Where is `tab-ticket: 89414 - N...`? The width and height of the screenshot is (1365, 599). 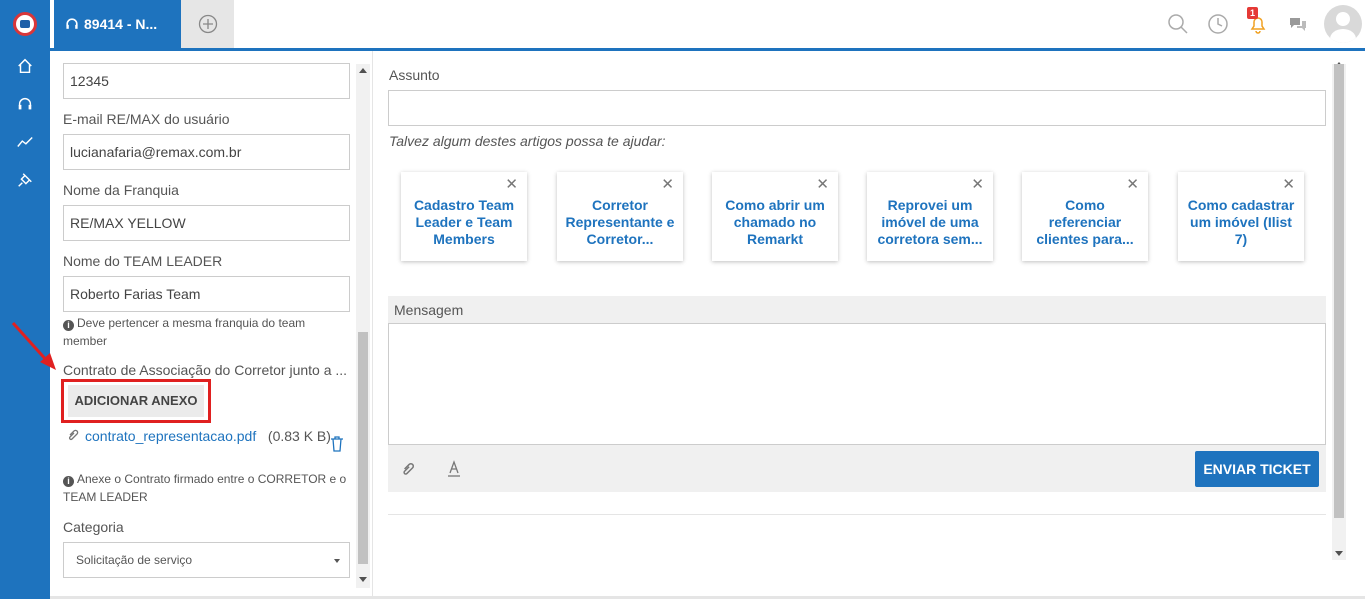 tab-ticket: 89414 - N... is located at coordinates (117, 24).